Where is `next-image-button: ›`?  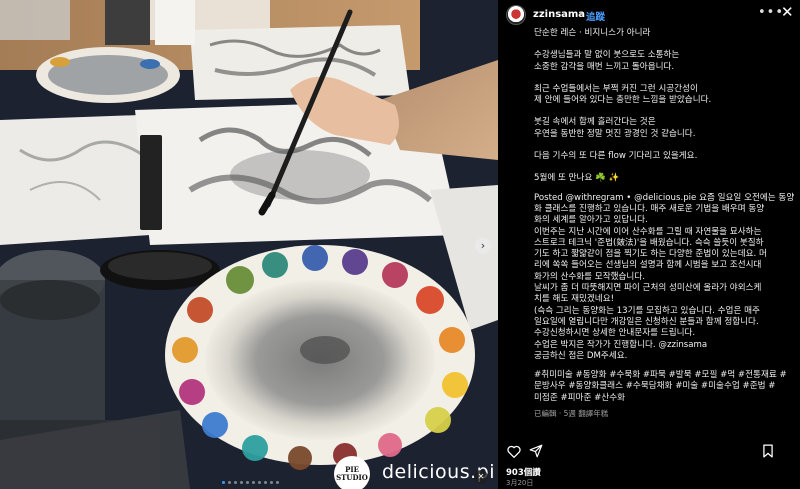
next-image-button: › is located at coordinates (483, 246).